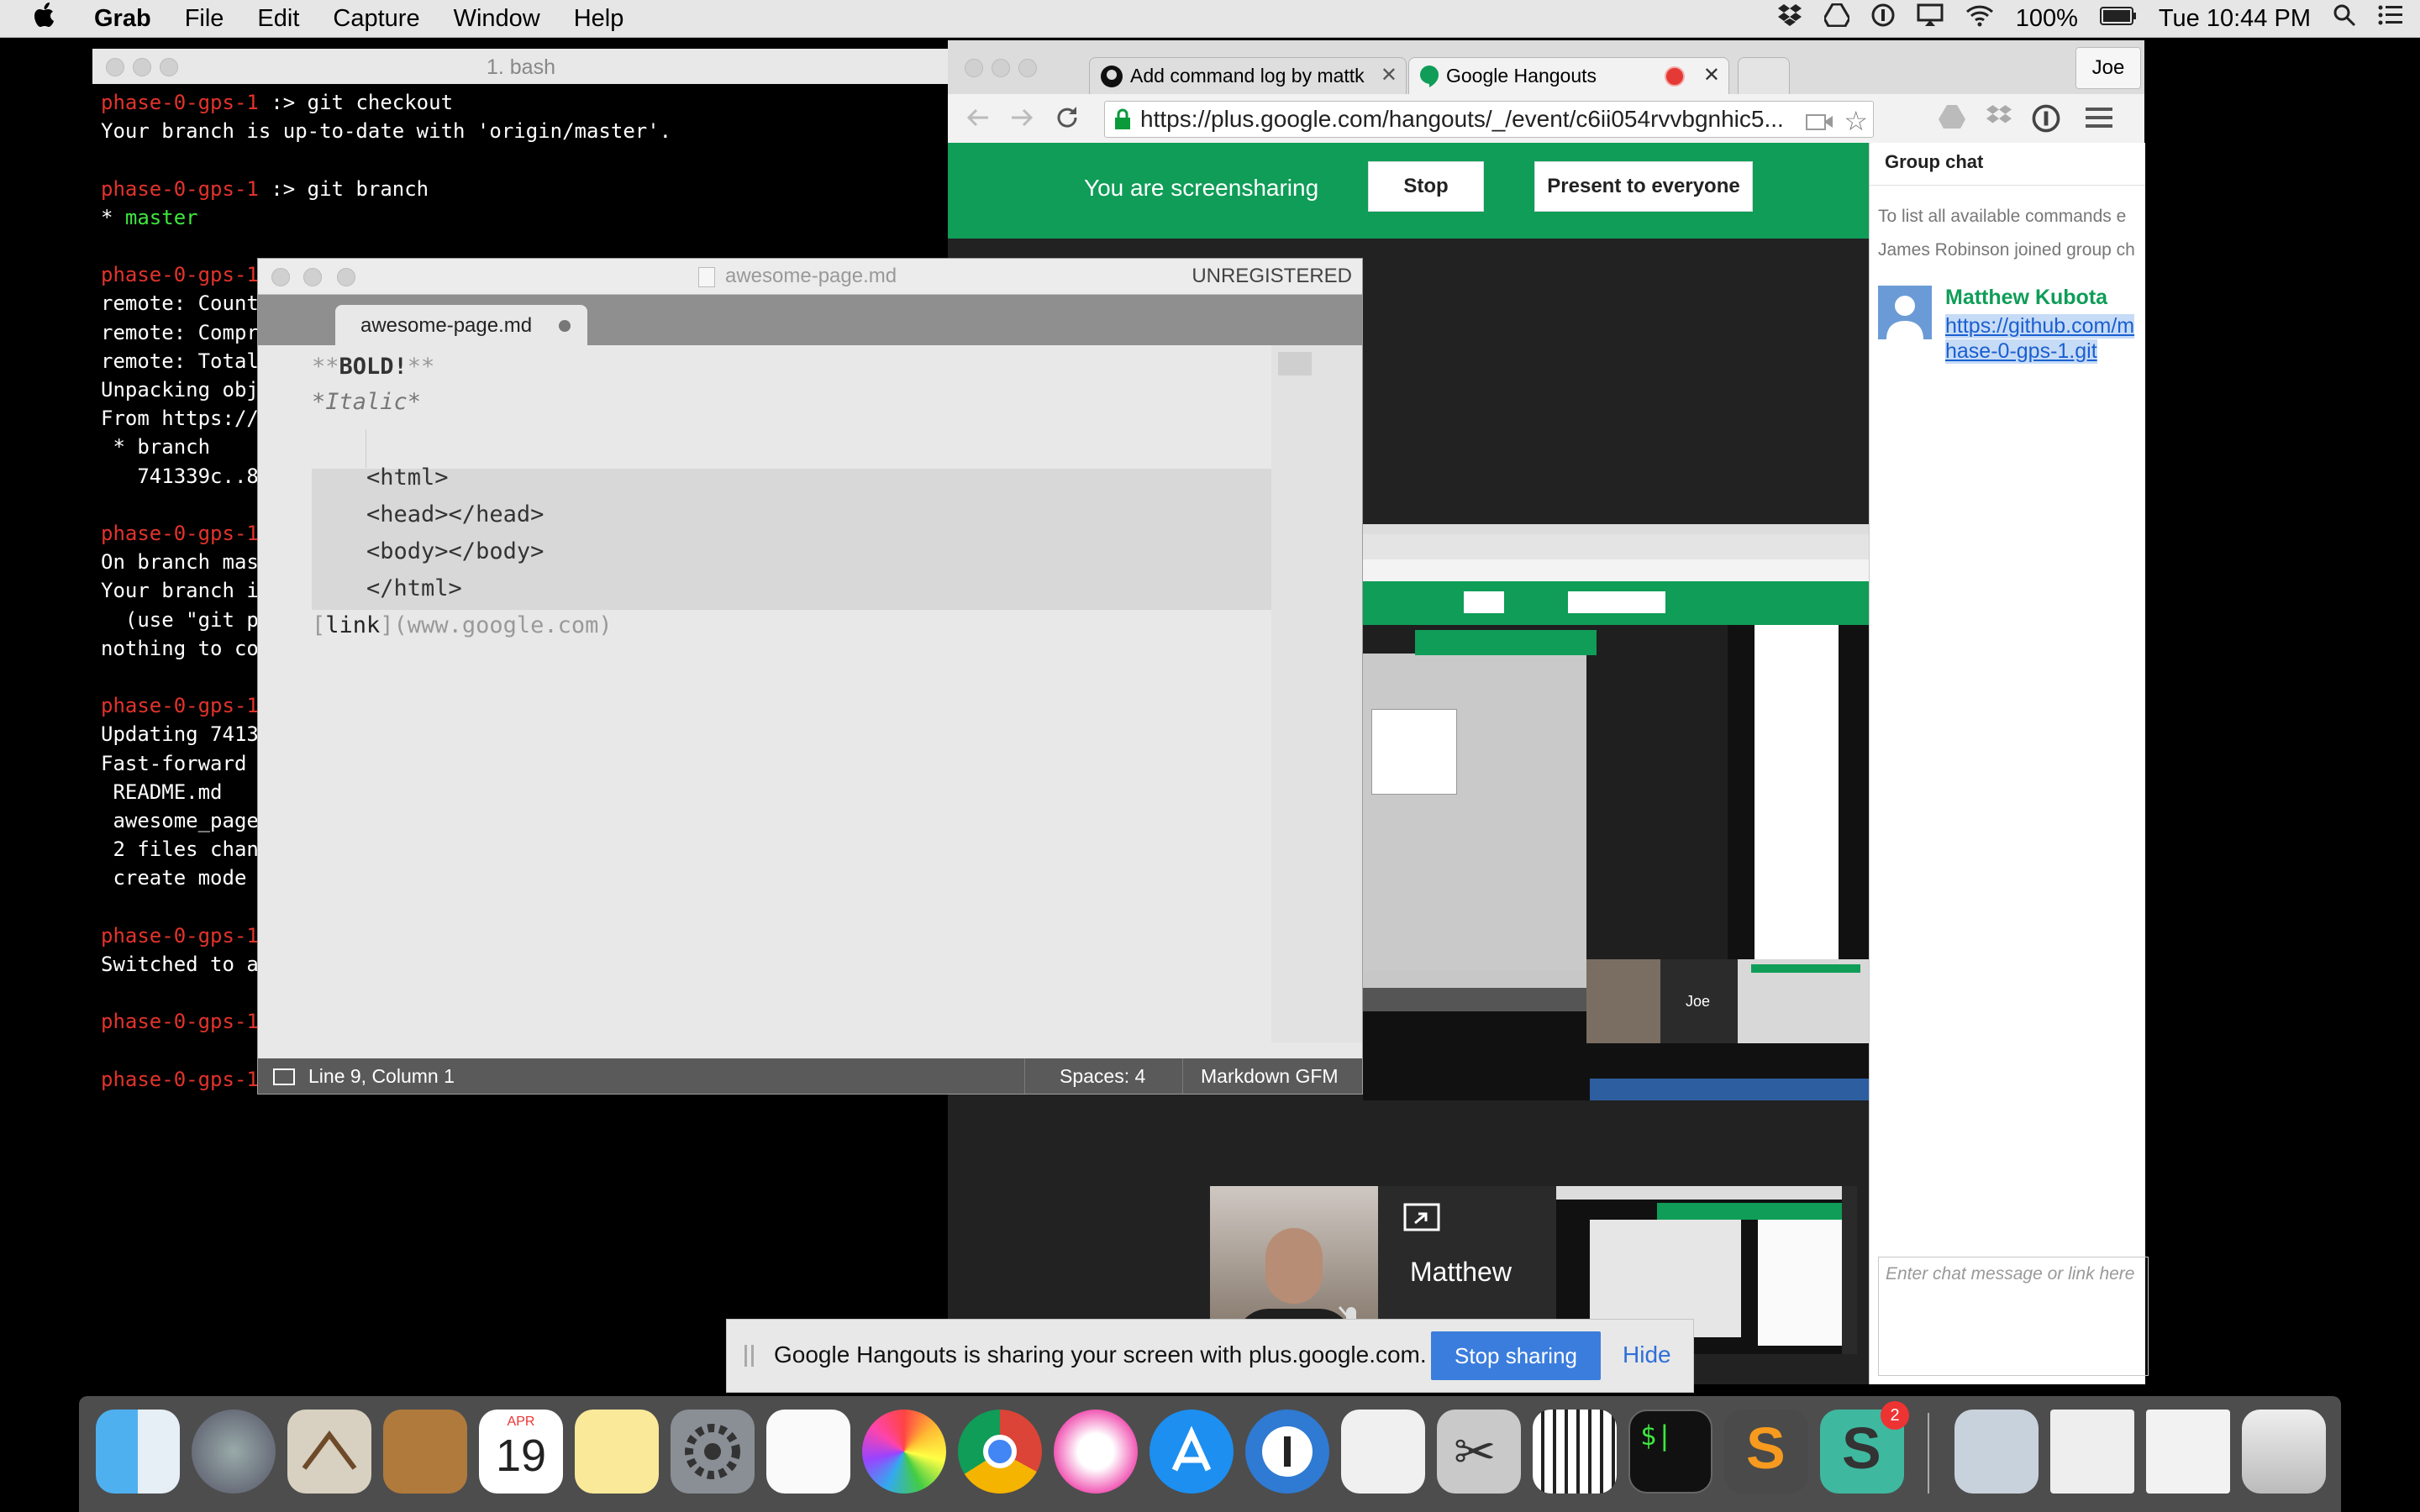 The height and width of the screenshot is (1512, 2420). I want to click on notes-icon, so click(617, 1452).